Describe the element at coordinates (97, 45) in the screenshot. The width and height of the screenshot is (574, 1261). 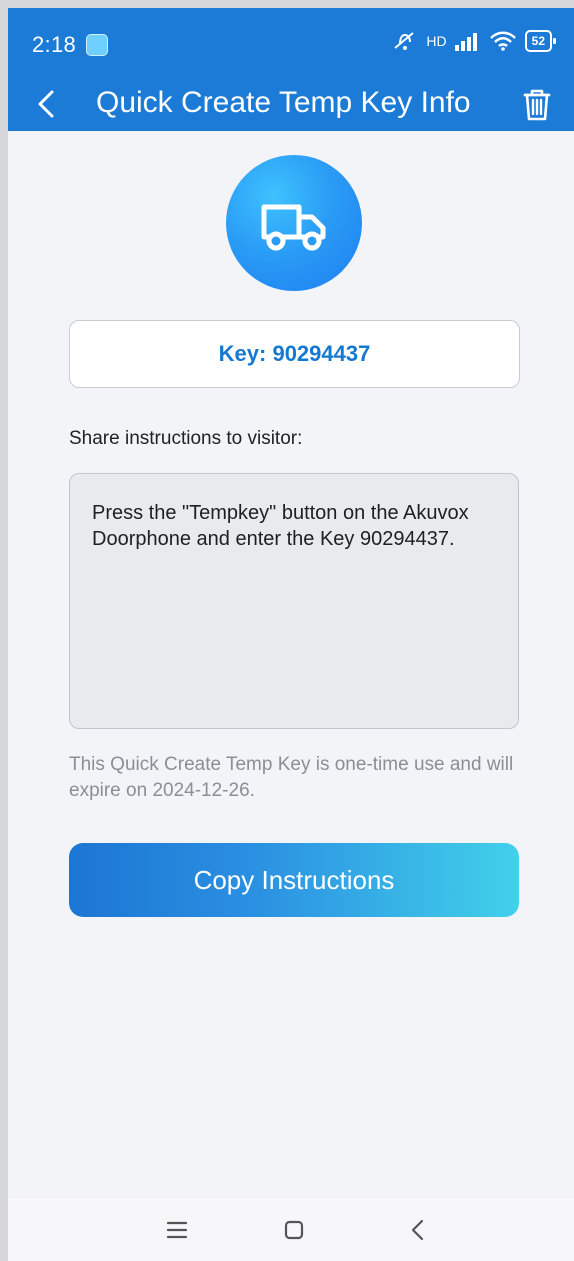
I see `notification-app-icon` at that location.